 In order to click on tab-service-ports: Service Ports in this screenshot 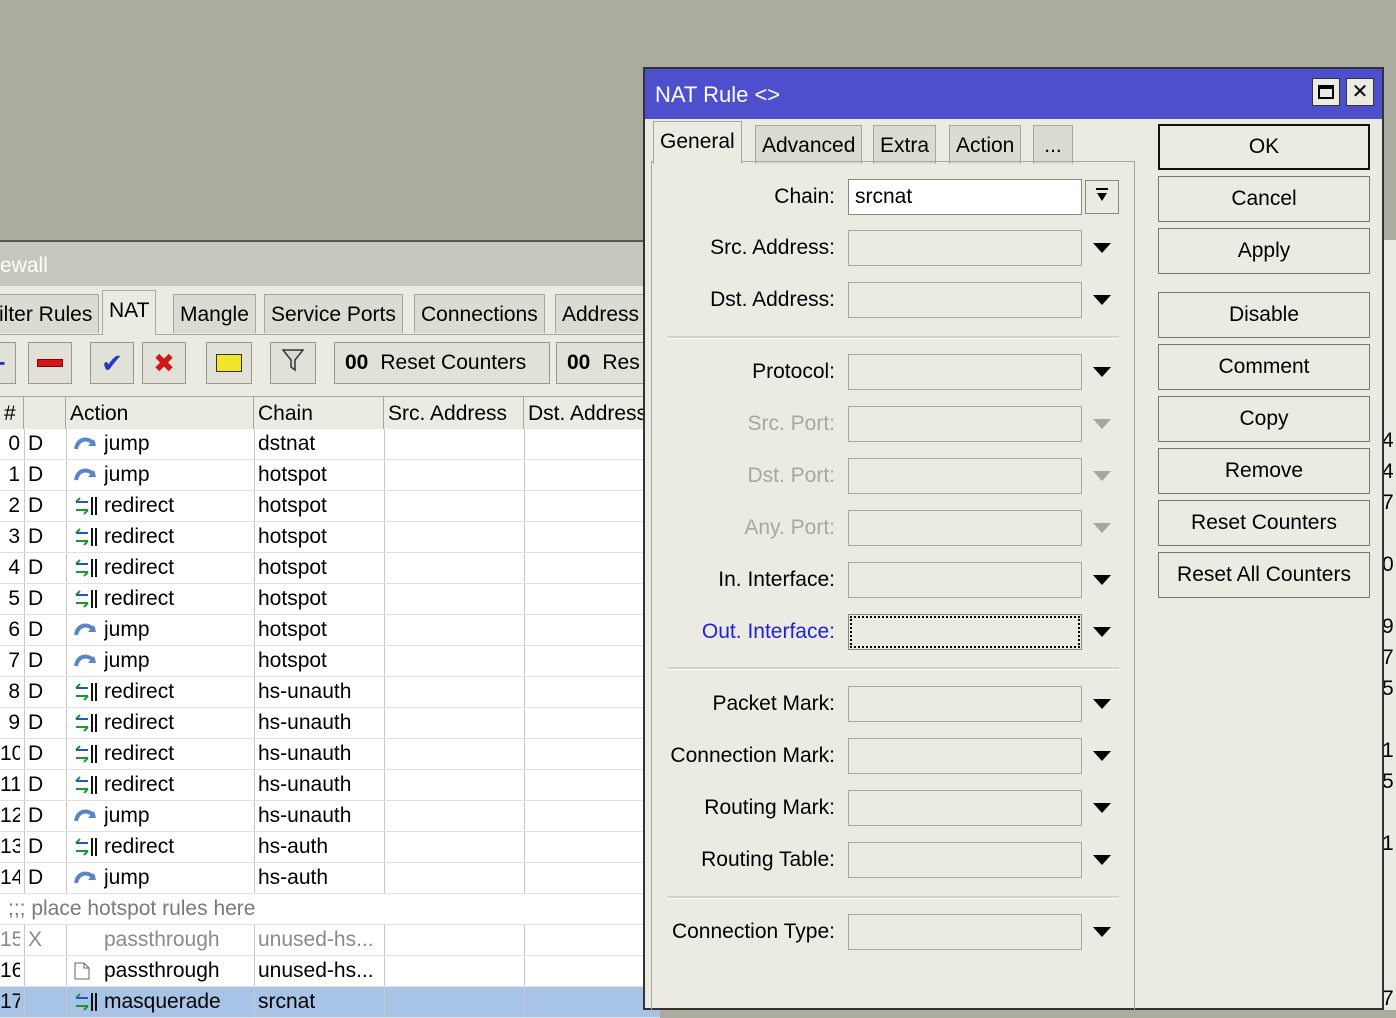, I will do `click(333, 313)`.